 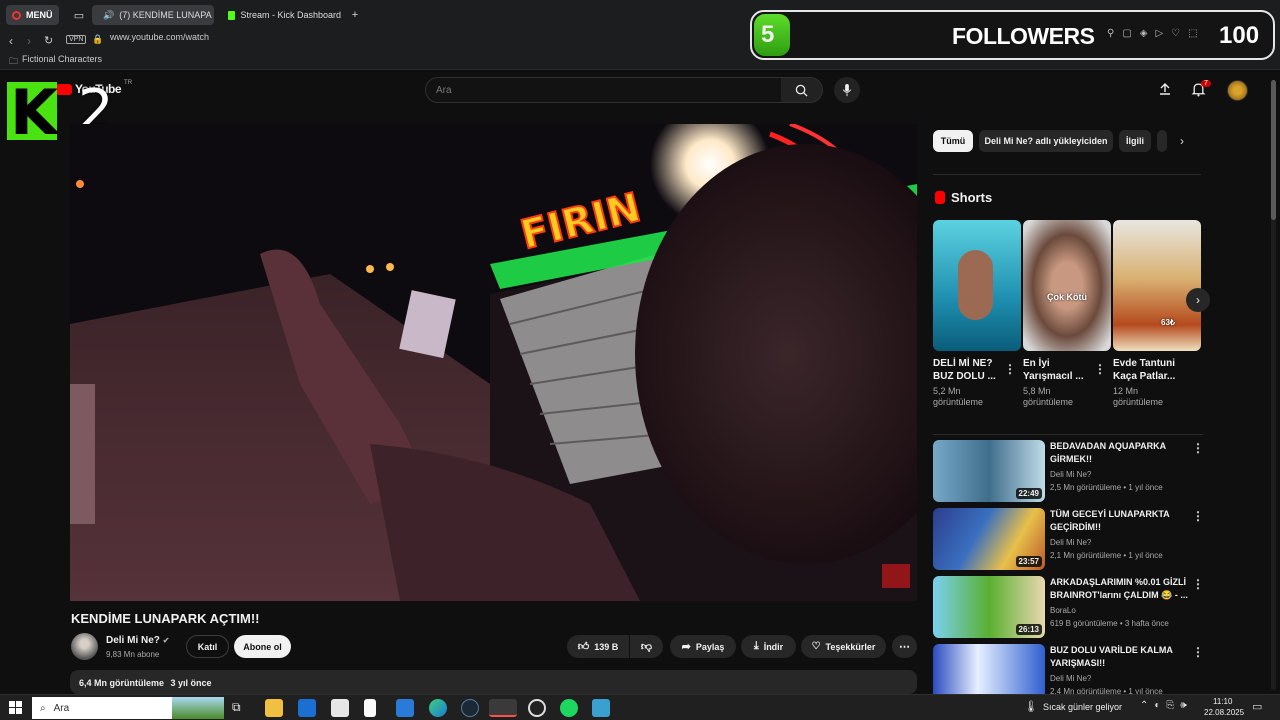 I want to click on photos-icon, so click(x=405, y=708).